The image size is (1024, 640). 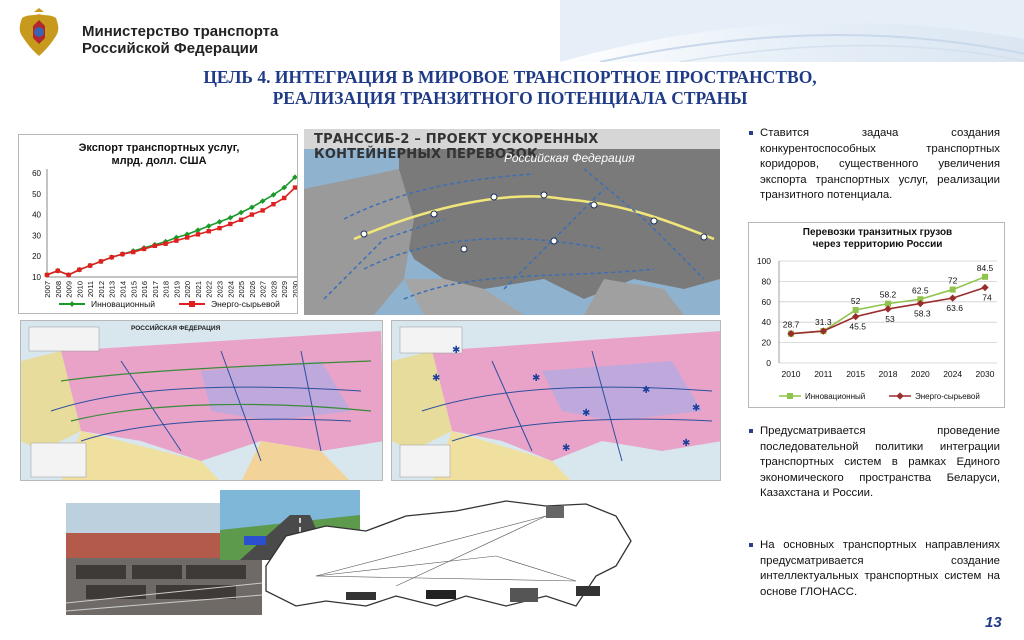 What do you see at coordinates (58, 289) in the screenshot?
I see `x-tick-label: 2008` at bounding box center [58, 289].